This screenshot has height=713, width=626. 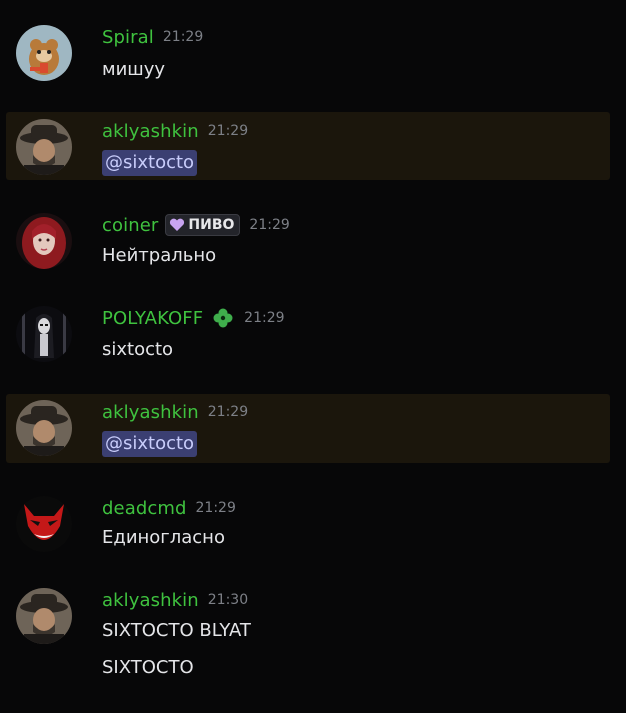 I want to click on message-text: SIXTOCTO BLYAT, so click(x=176, y=630).